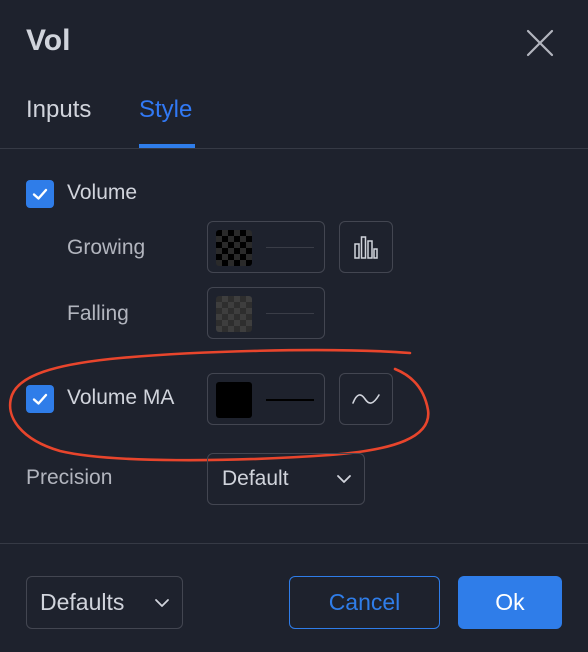 The image size is (588, 652). I want to click on plot-style-button, so click(366, 247).